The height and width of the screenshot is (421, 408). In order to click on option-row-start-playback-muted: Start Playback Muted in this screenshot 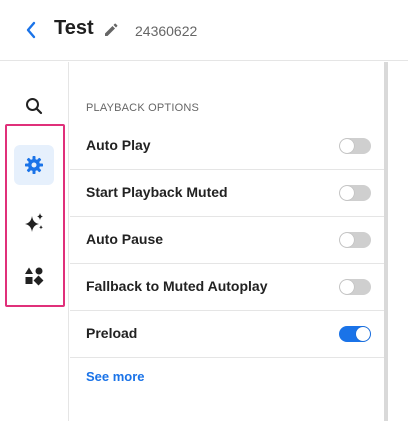, I will do `click(227, 193)`.